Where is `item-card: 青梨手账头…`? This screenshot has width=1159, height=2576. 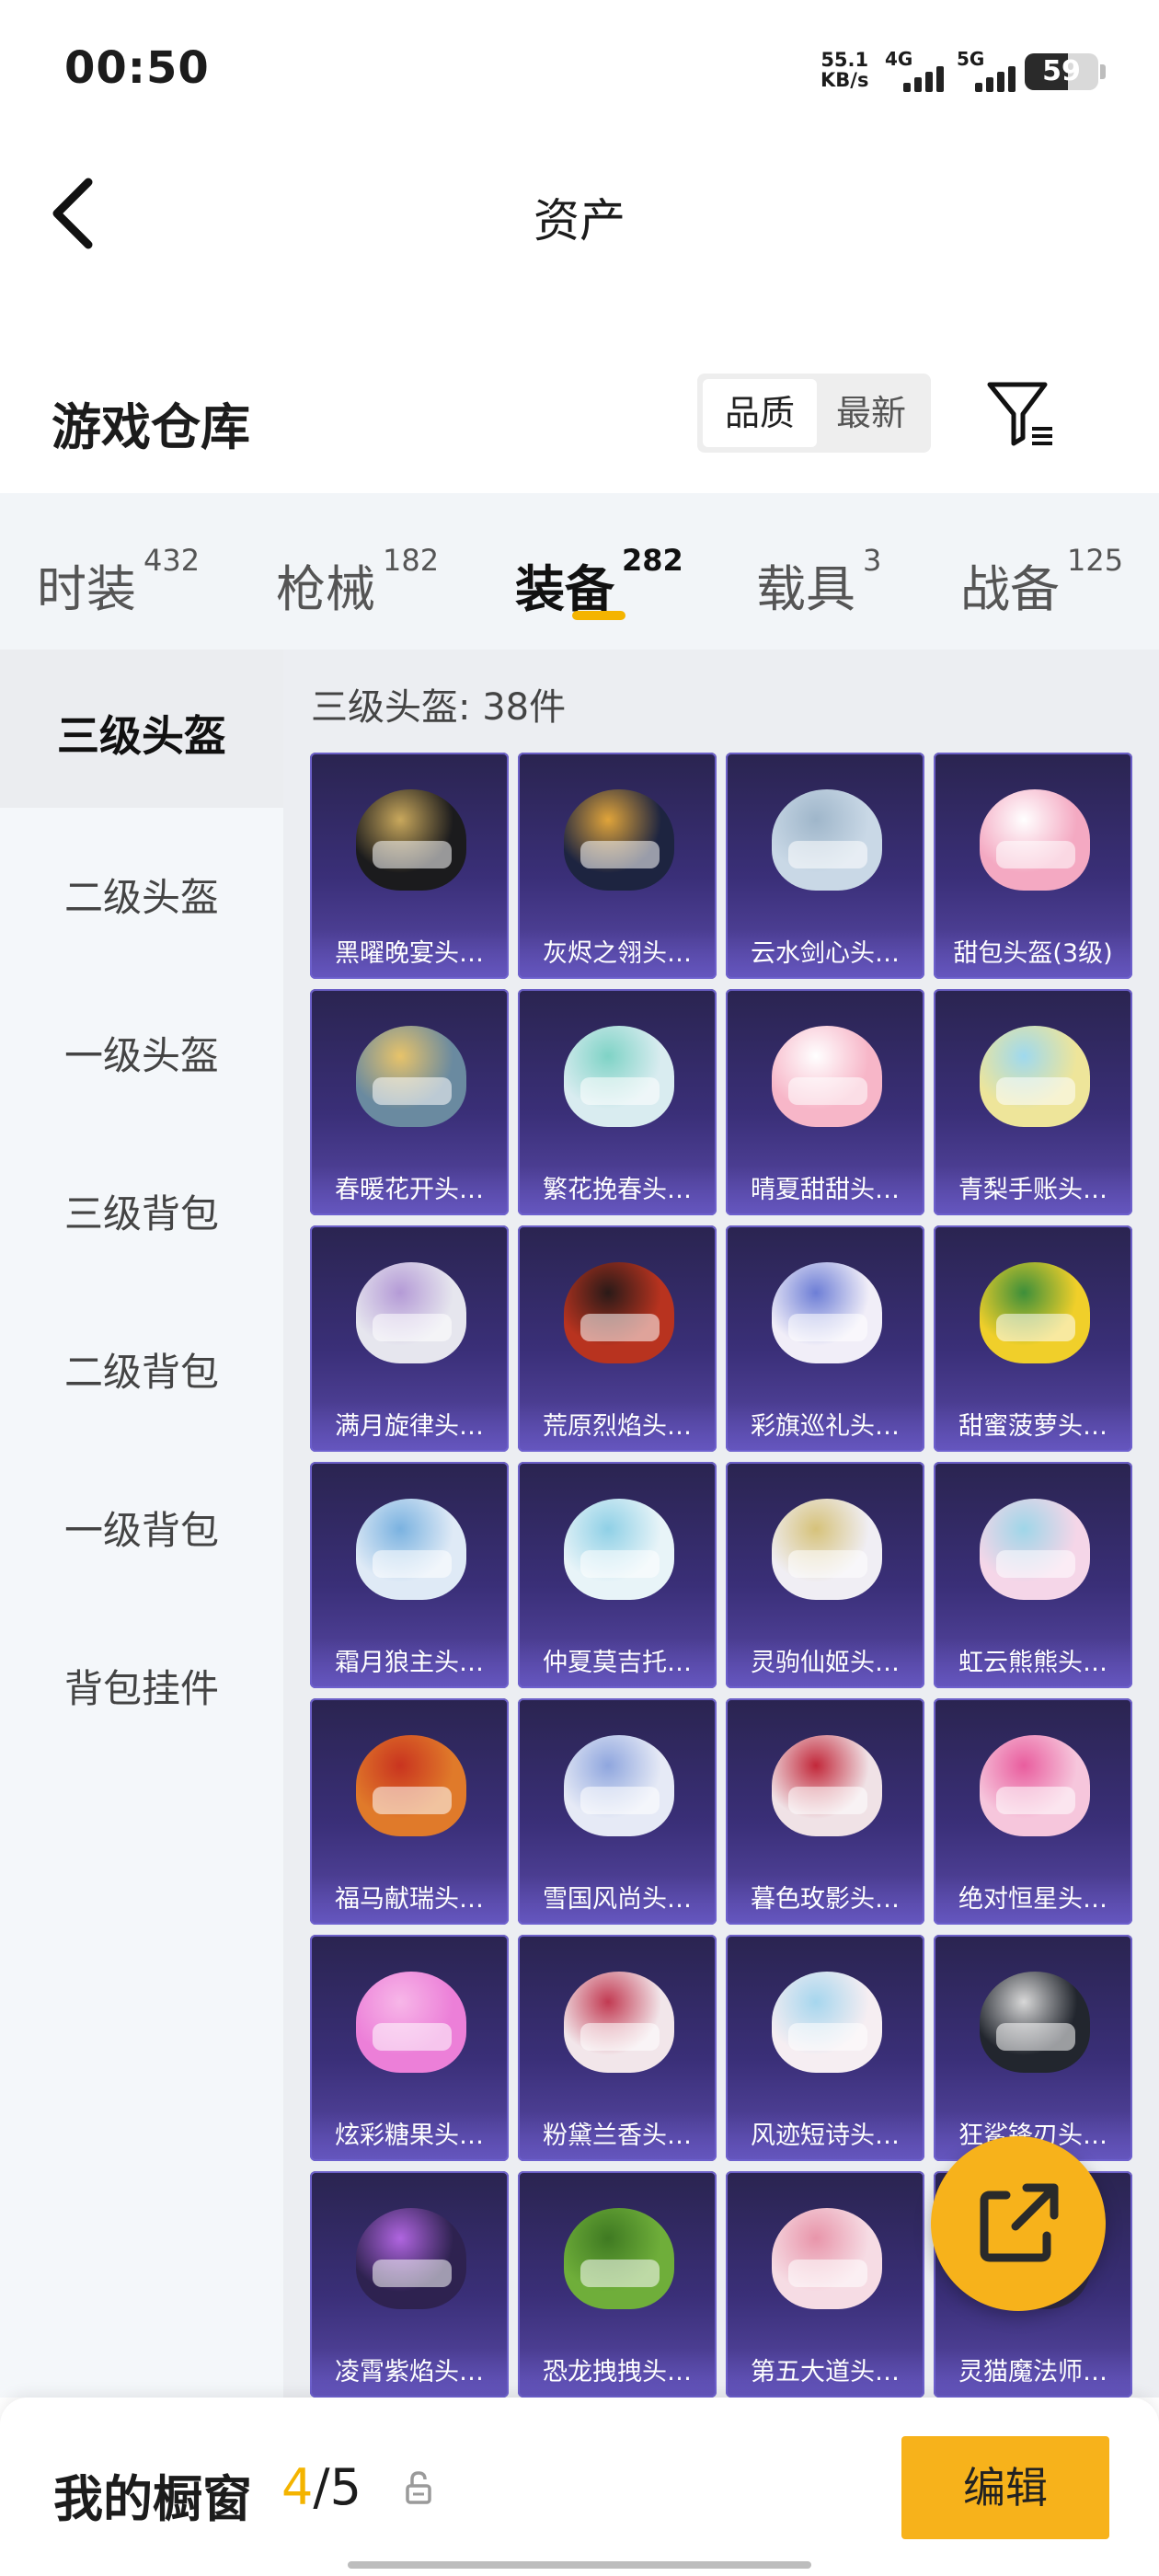
item-card: 青梨手账头… is located at coordinates (1033, 1102).